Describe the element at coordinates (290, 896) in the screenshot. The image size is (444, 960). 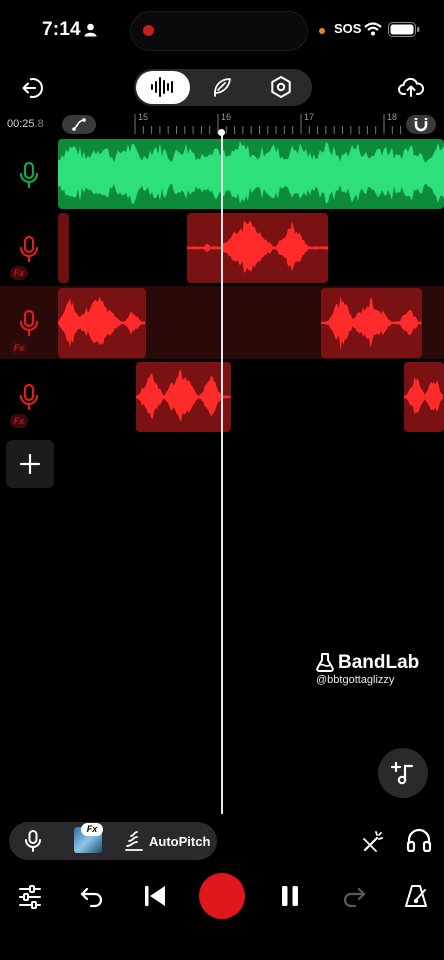
I see `pause-icon` at that location.